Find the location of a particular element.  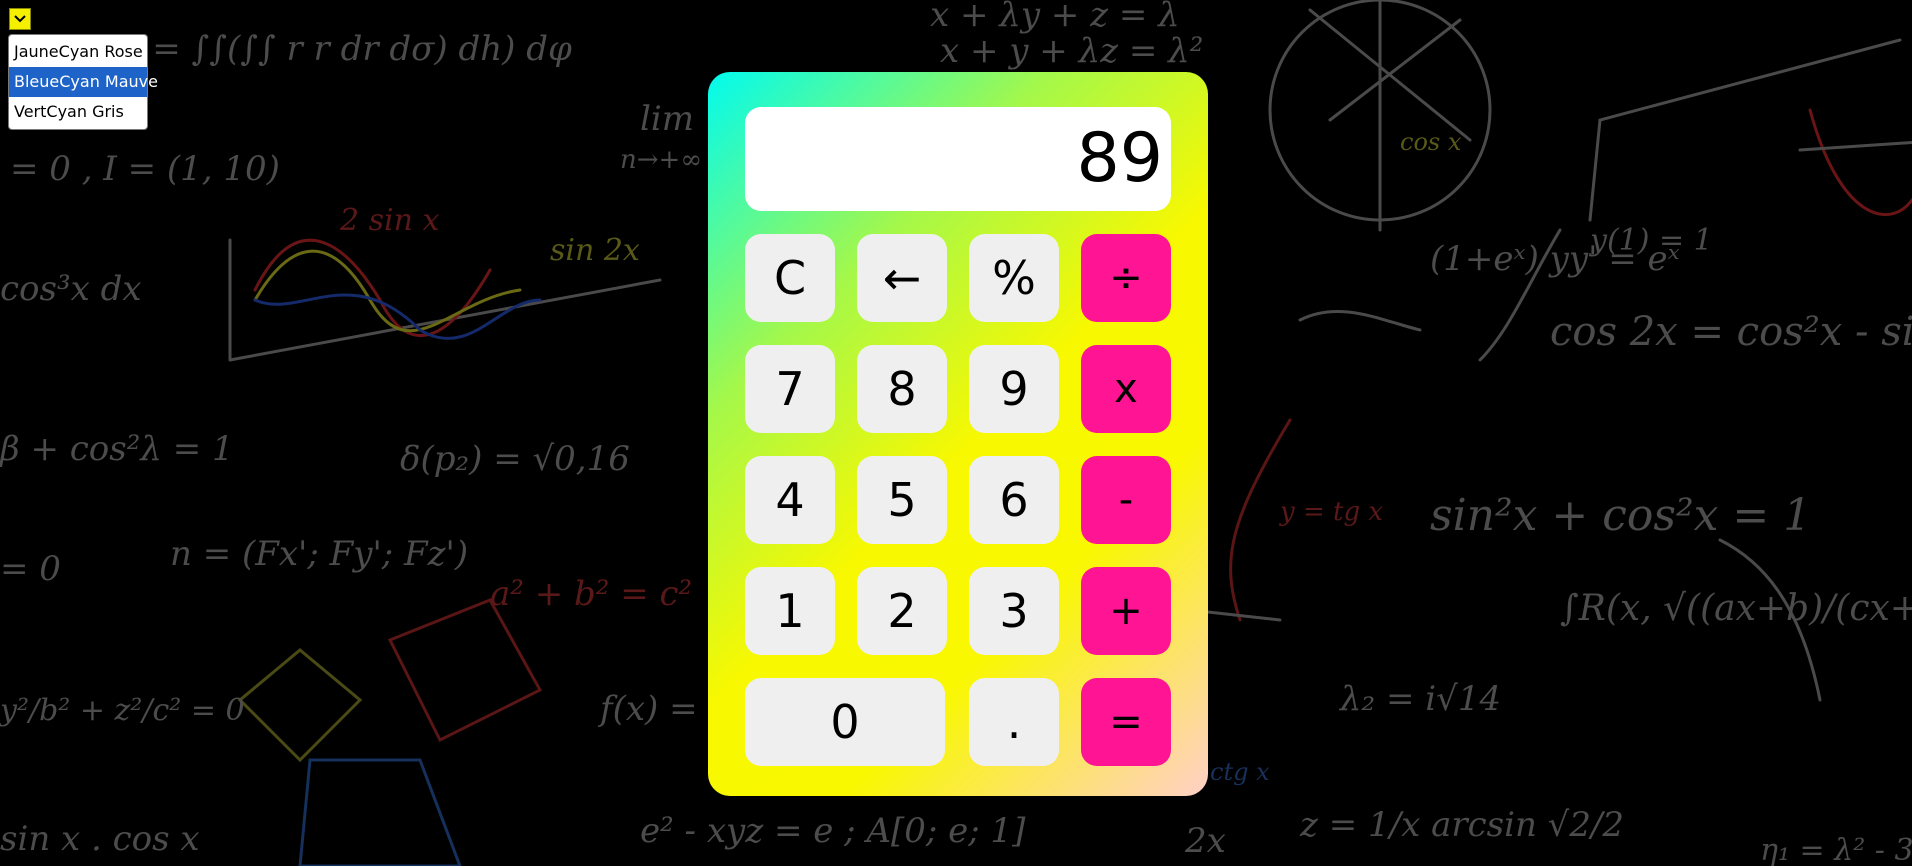

svg-text: δ(p₂) = √0,16 is located at coordinates (515, 459).